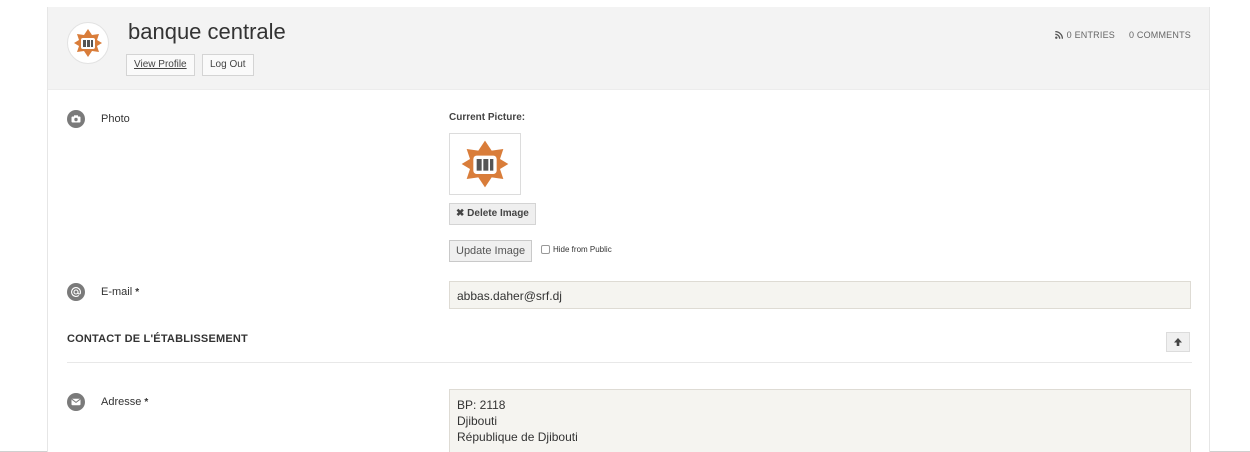 The width and height of the screenshot is (1250, 452). What do you see at coordinates (477, 421) in the screenshot?
I see `address-line: Djibouti` at bounding box center [477, 421].